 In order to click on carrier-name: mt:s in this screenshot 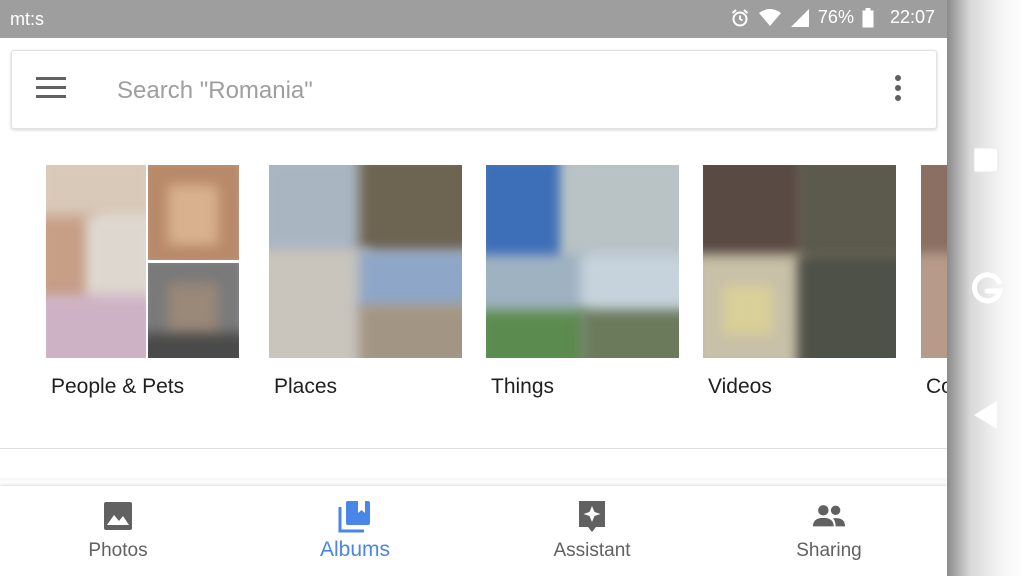, I will do `click(27, 19)`.